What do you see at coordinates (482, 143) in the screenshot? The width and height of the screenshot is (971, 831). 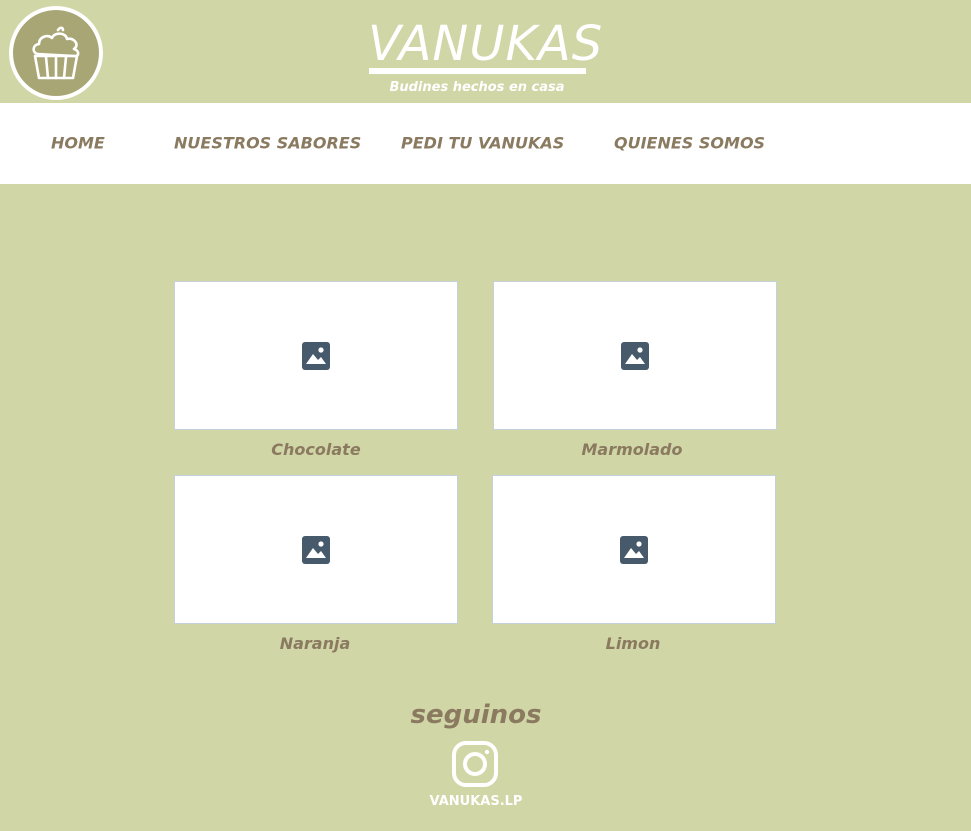 I see `nav-item-pedi-tu-vanukas: PEDI TU VANUKAS` at bounding box center [482, 143].